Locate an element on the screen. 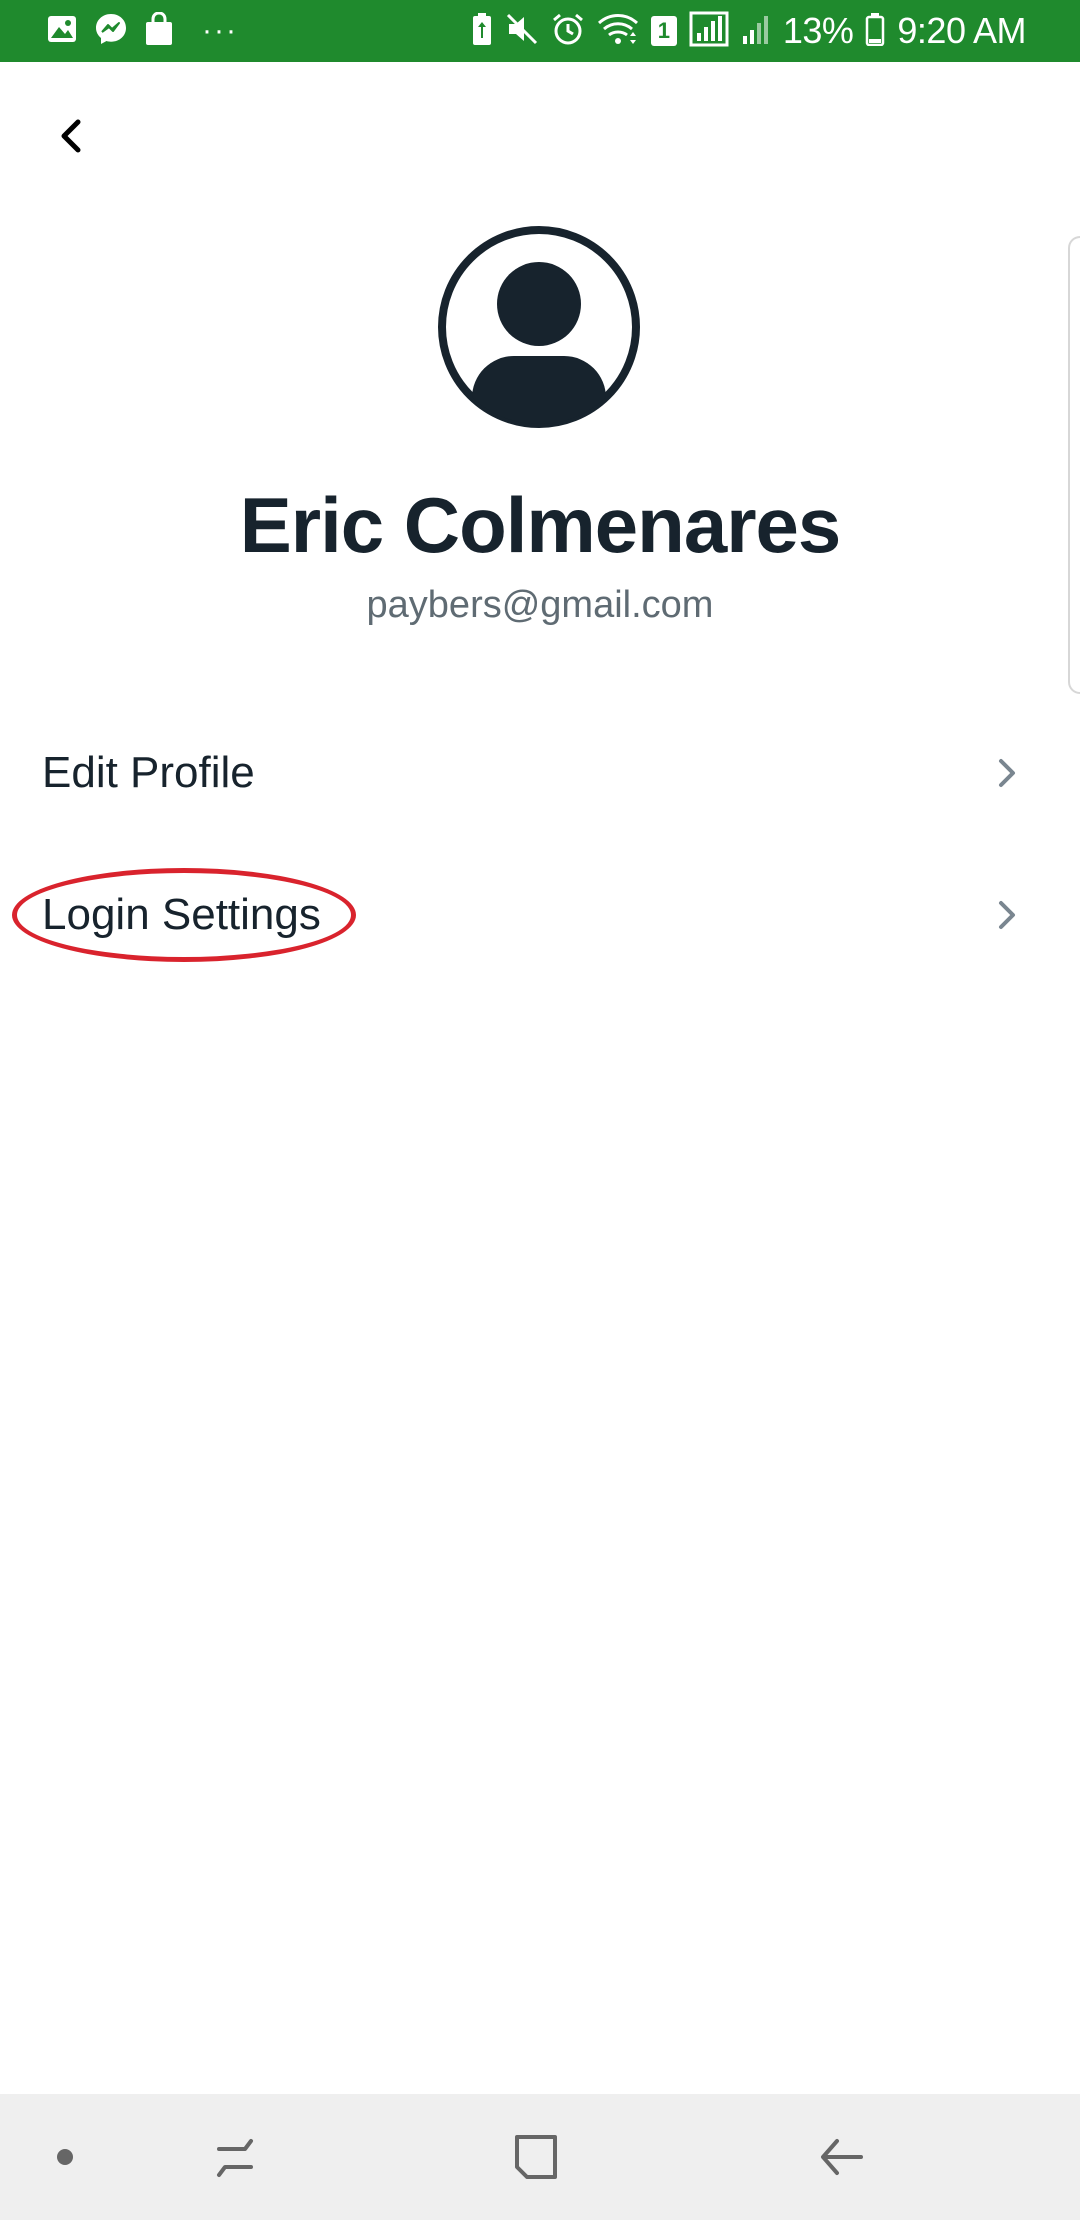  nav-dot-icon is located at coordinates (65, 2157).